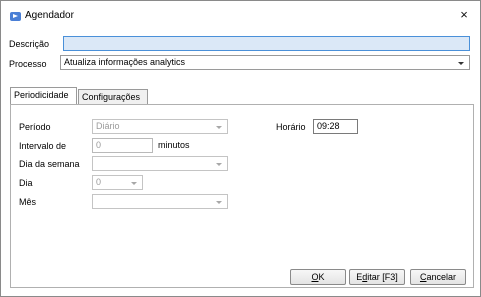 This screenshot has height=297, width=481. Describe the element at coordinates (43, 146) in the screenshot. I see `intervalo-label: Intervalo de` at that location.